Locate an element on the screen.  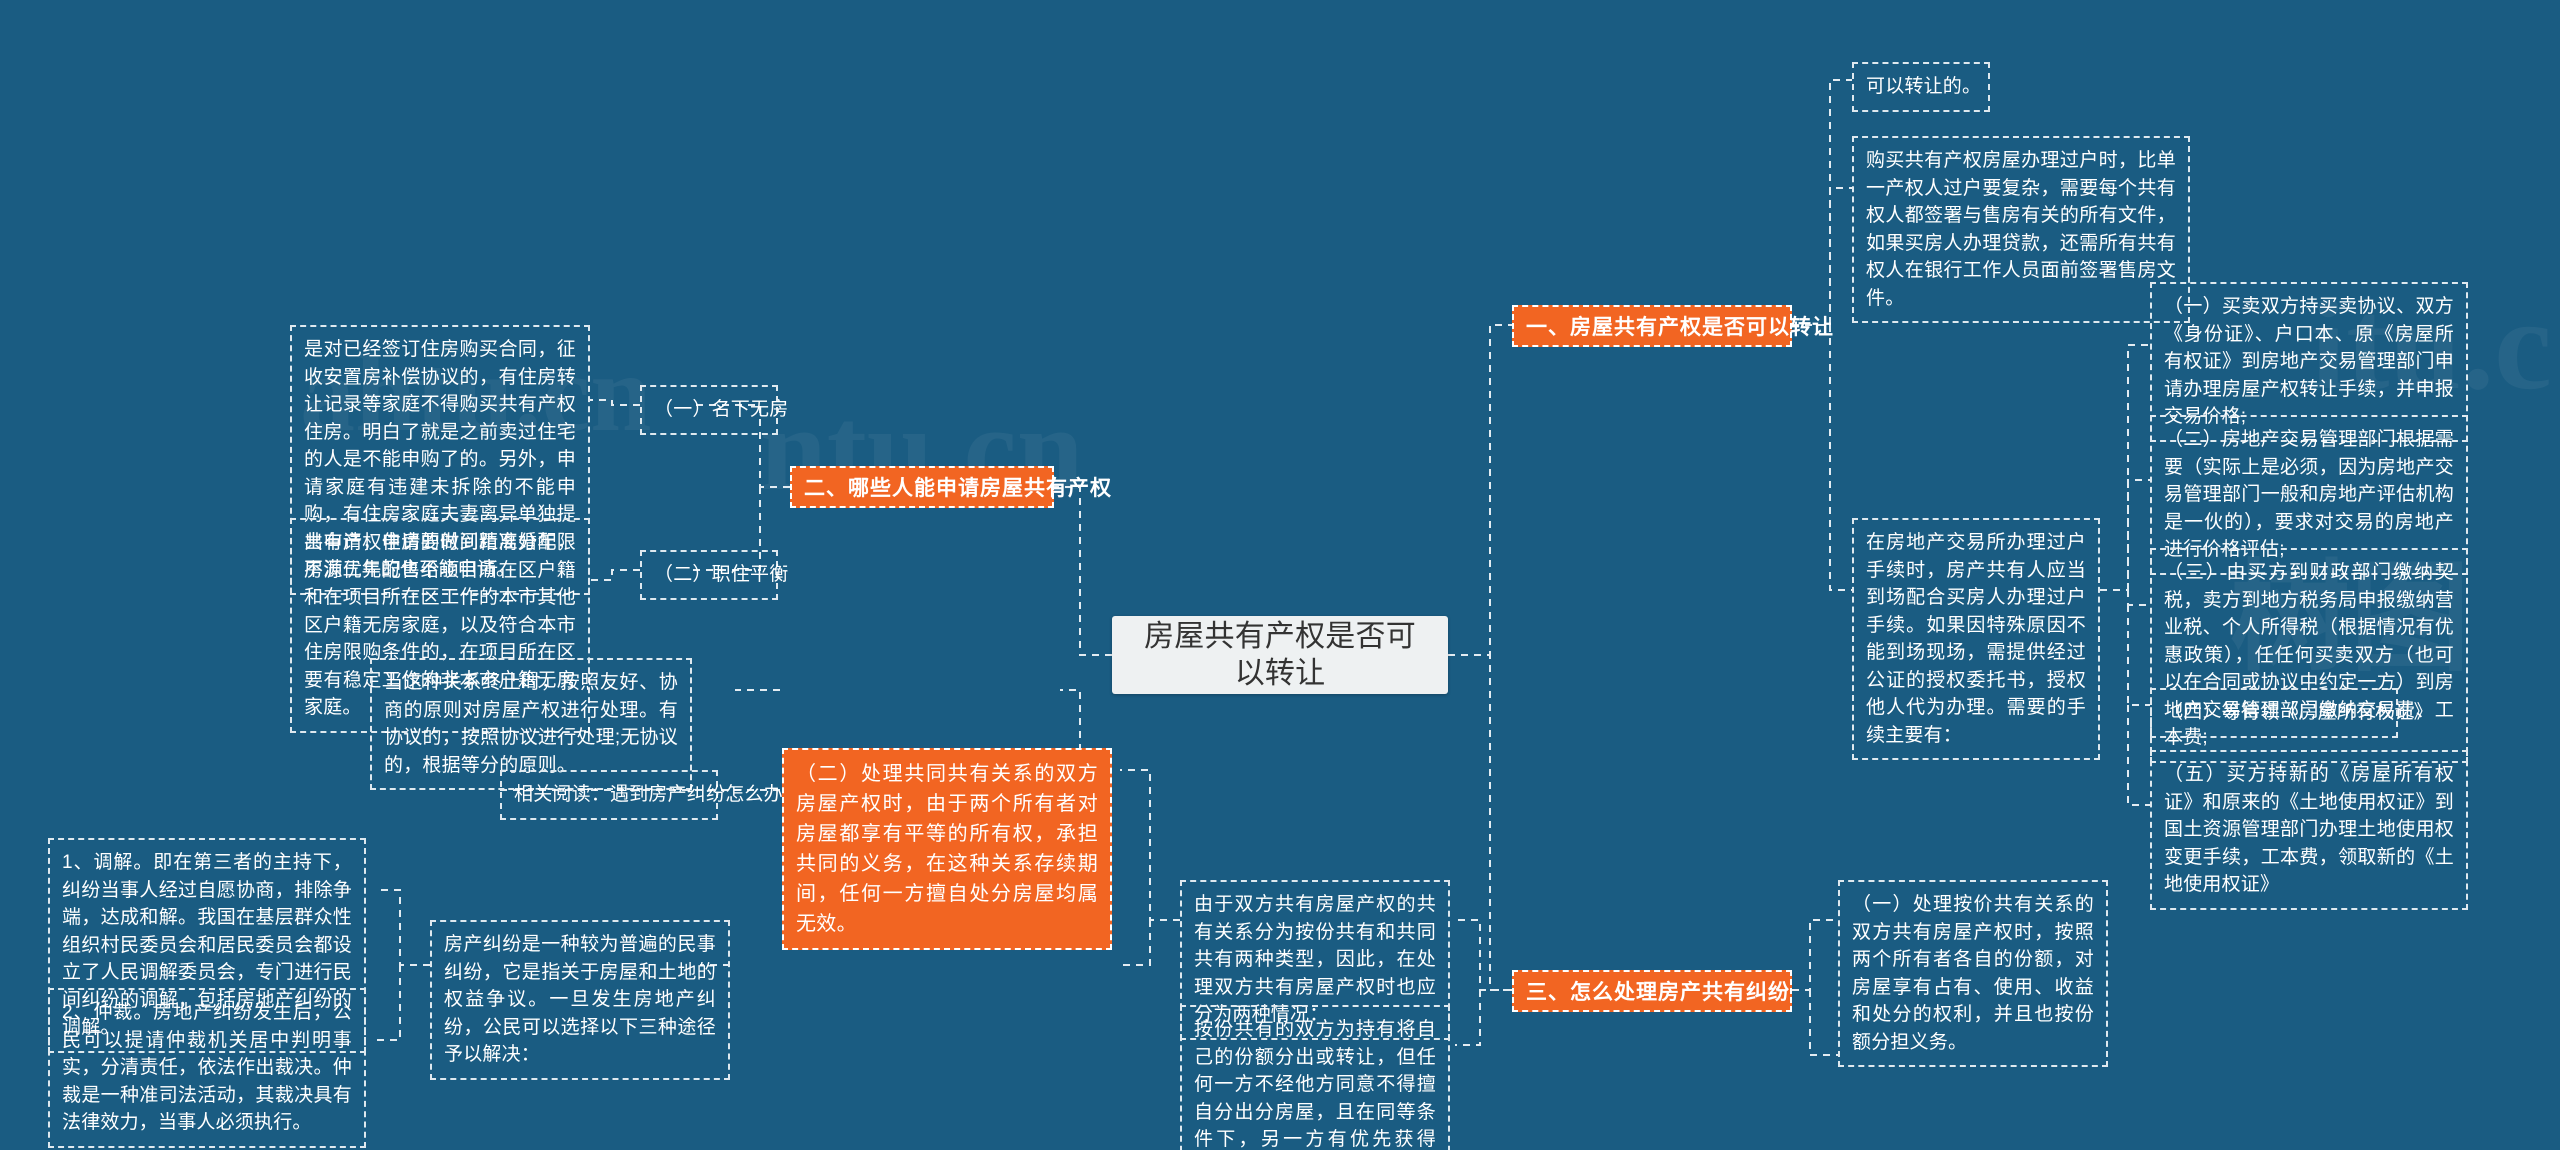
node-b1-step-4: （四）等待领《房屋所有权证》 is located at coordinates (2291, 713).